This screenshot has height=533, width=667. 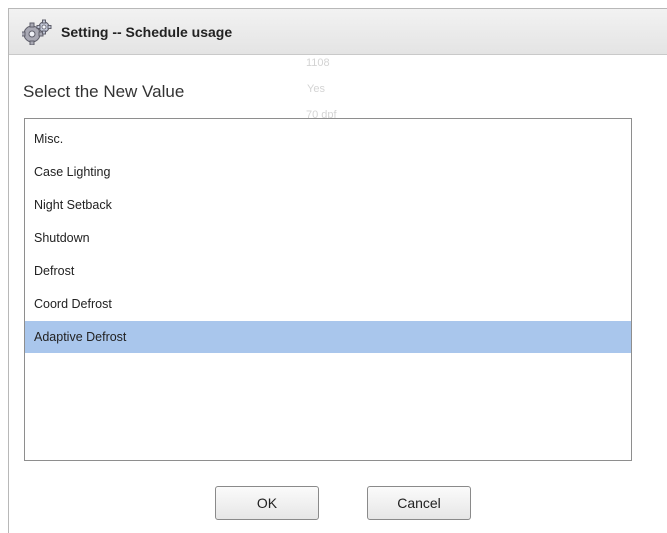 What do you see at coordinates (328, 172) in the screenshot?
I see `list-item-case-lighting: Case Lighting` at bounding box center [328, 172].